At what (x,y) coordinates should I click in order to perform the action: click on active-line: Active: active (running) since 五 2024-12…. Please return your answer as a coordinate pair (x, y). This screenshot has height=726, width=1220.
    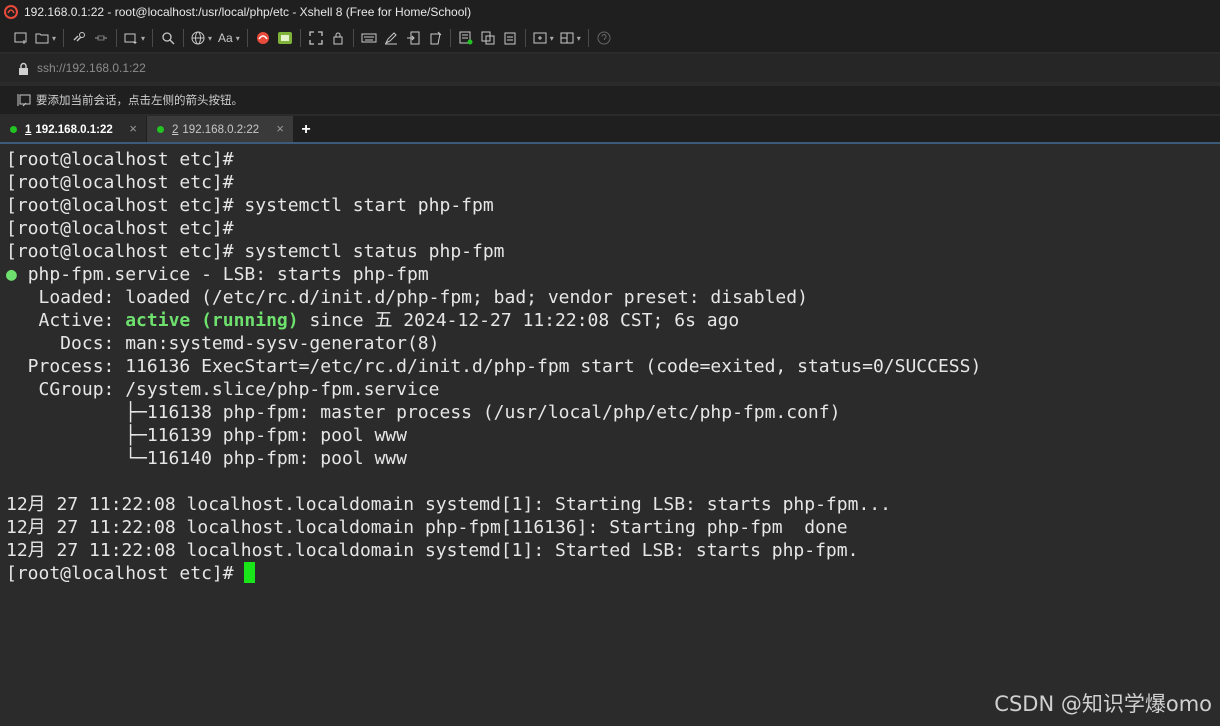
    Looking at the image, I should click on (373, 320).